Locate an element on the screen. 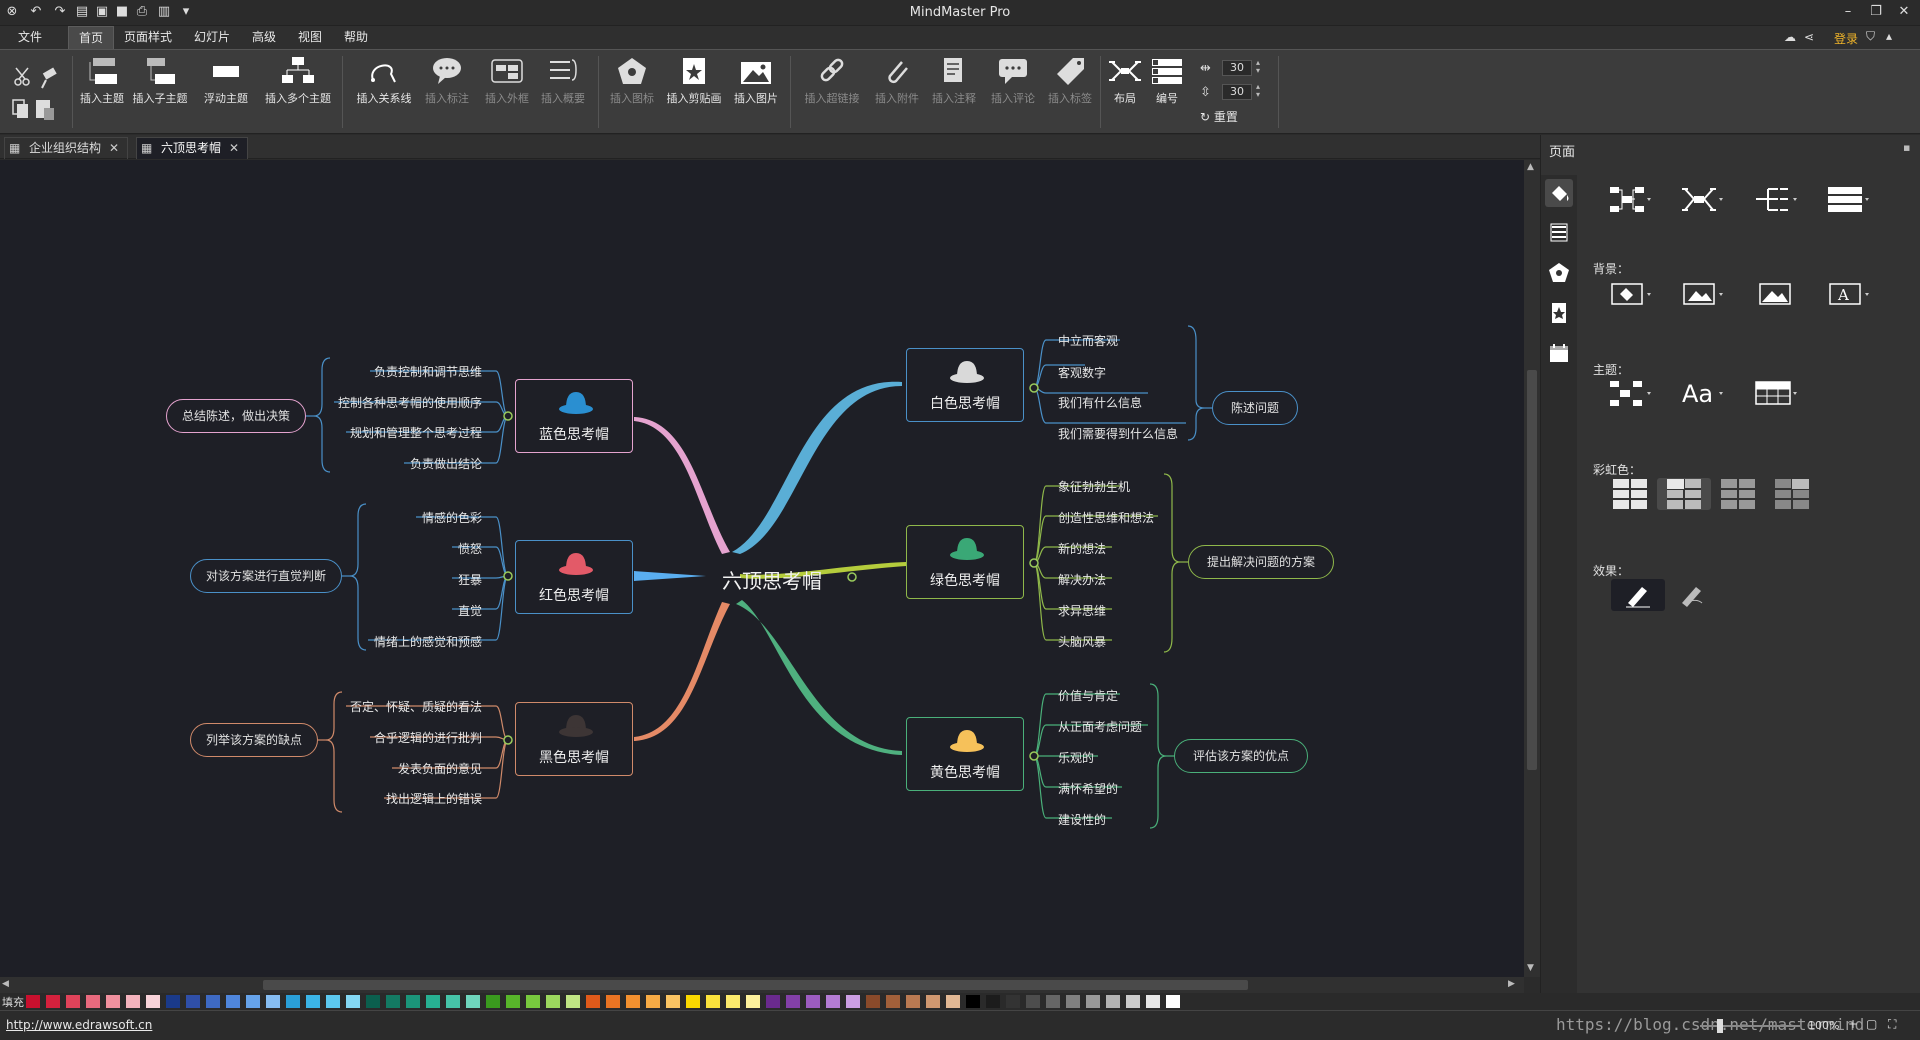 The height and width of the screenshot is (1040, 1920). insert-multiple-topics-button: 插入多个主题 is located at coordinates (298, 81).